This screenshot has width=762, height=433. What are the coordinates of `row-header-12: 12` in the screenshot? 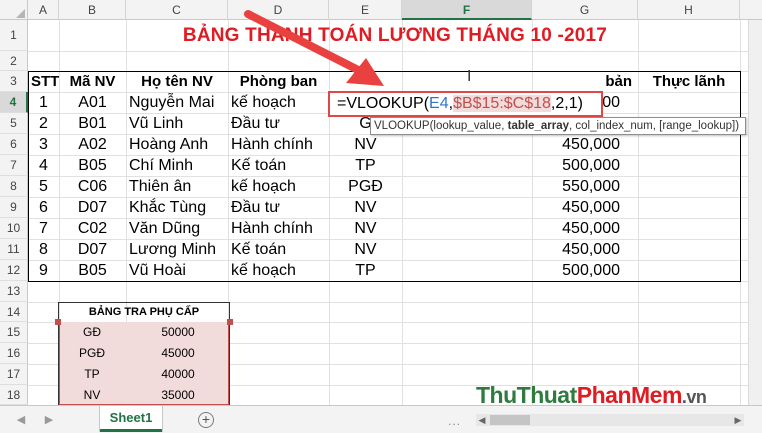 It's located at (14, 270).